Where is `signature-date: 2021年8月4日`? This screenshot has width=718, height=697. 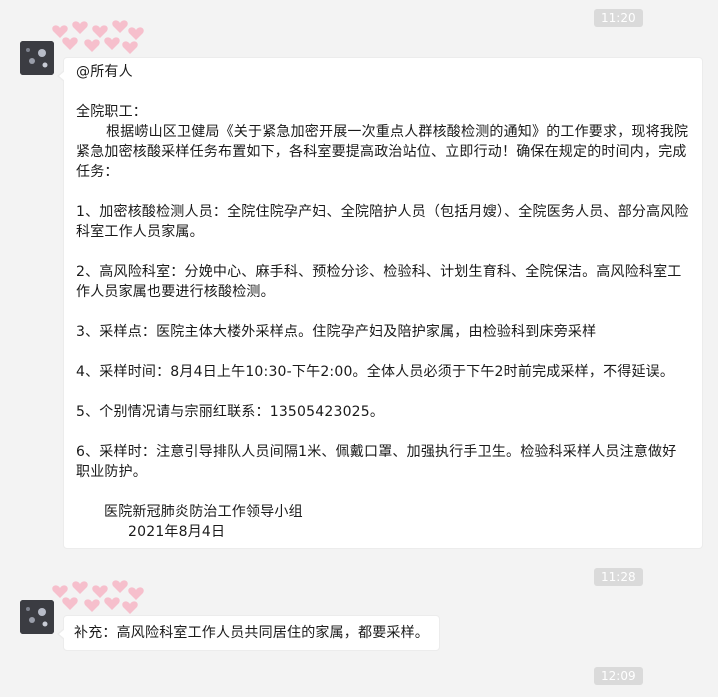 signature-date: 2021年8月4日 is located at coordinates (177, 532).